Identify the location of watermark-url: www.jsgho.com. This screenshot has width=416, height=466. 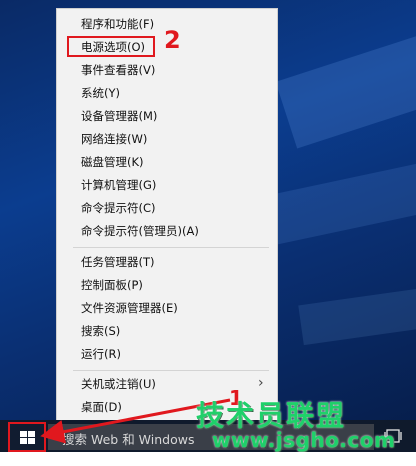
(304, 440).